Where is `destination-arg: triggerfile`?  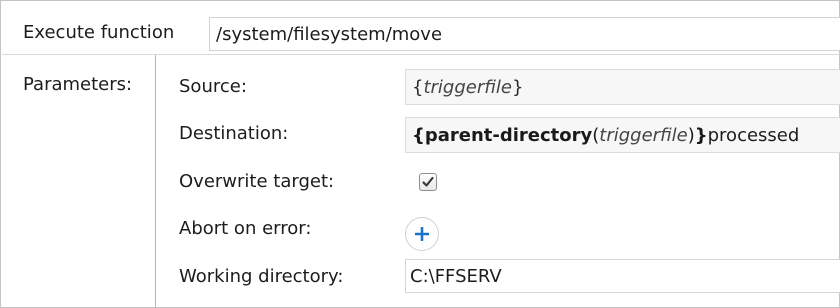
destination-arg: triggerfile is located at coordinates (643, 135).